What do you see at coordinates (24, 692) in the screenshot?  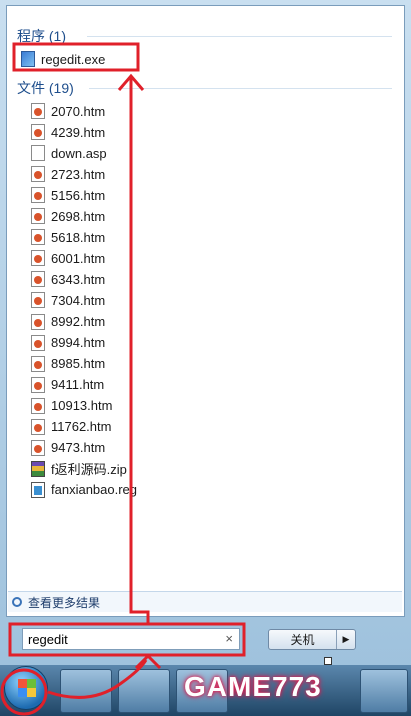 I see `highlight-circle-start` at bounding box center [24, 692].